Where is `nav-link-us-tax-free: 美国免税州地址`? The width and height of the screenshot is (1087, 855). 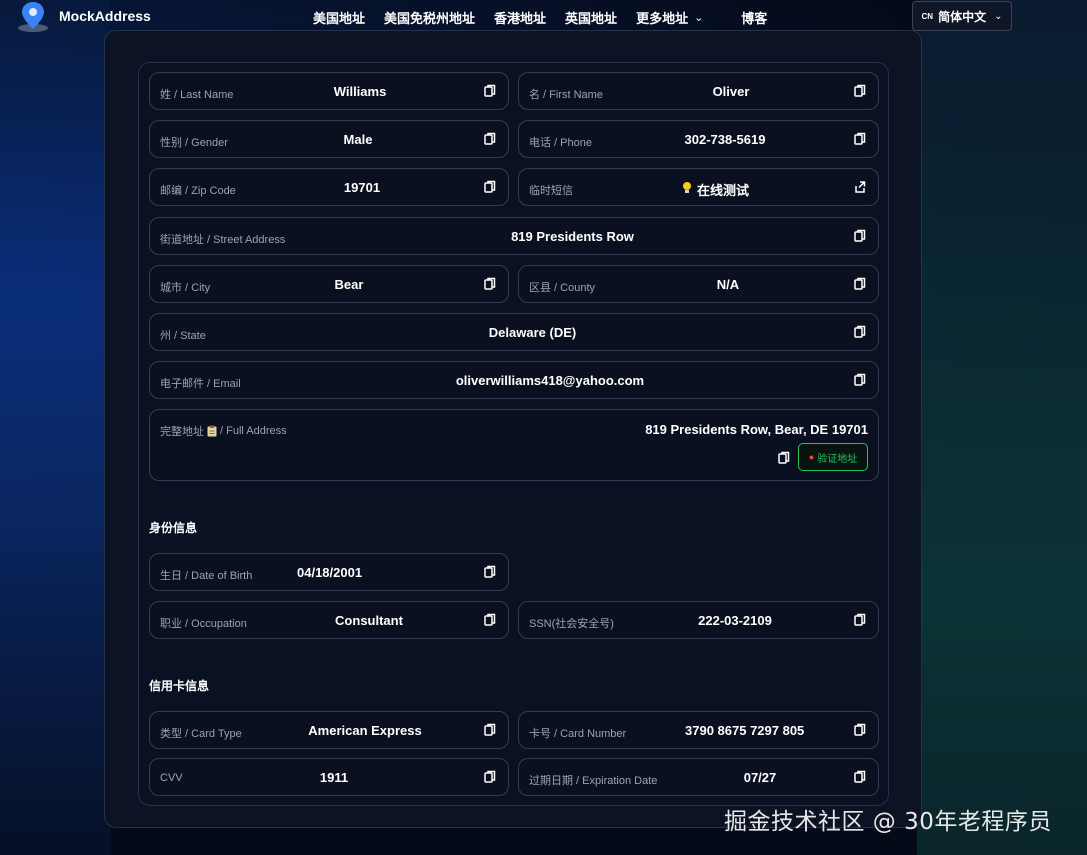
nav-link-us-tax-free: 美国免税州地址 is located at coordinates (429, 17).